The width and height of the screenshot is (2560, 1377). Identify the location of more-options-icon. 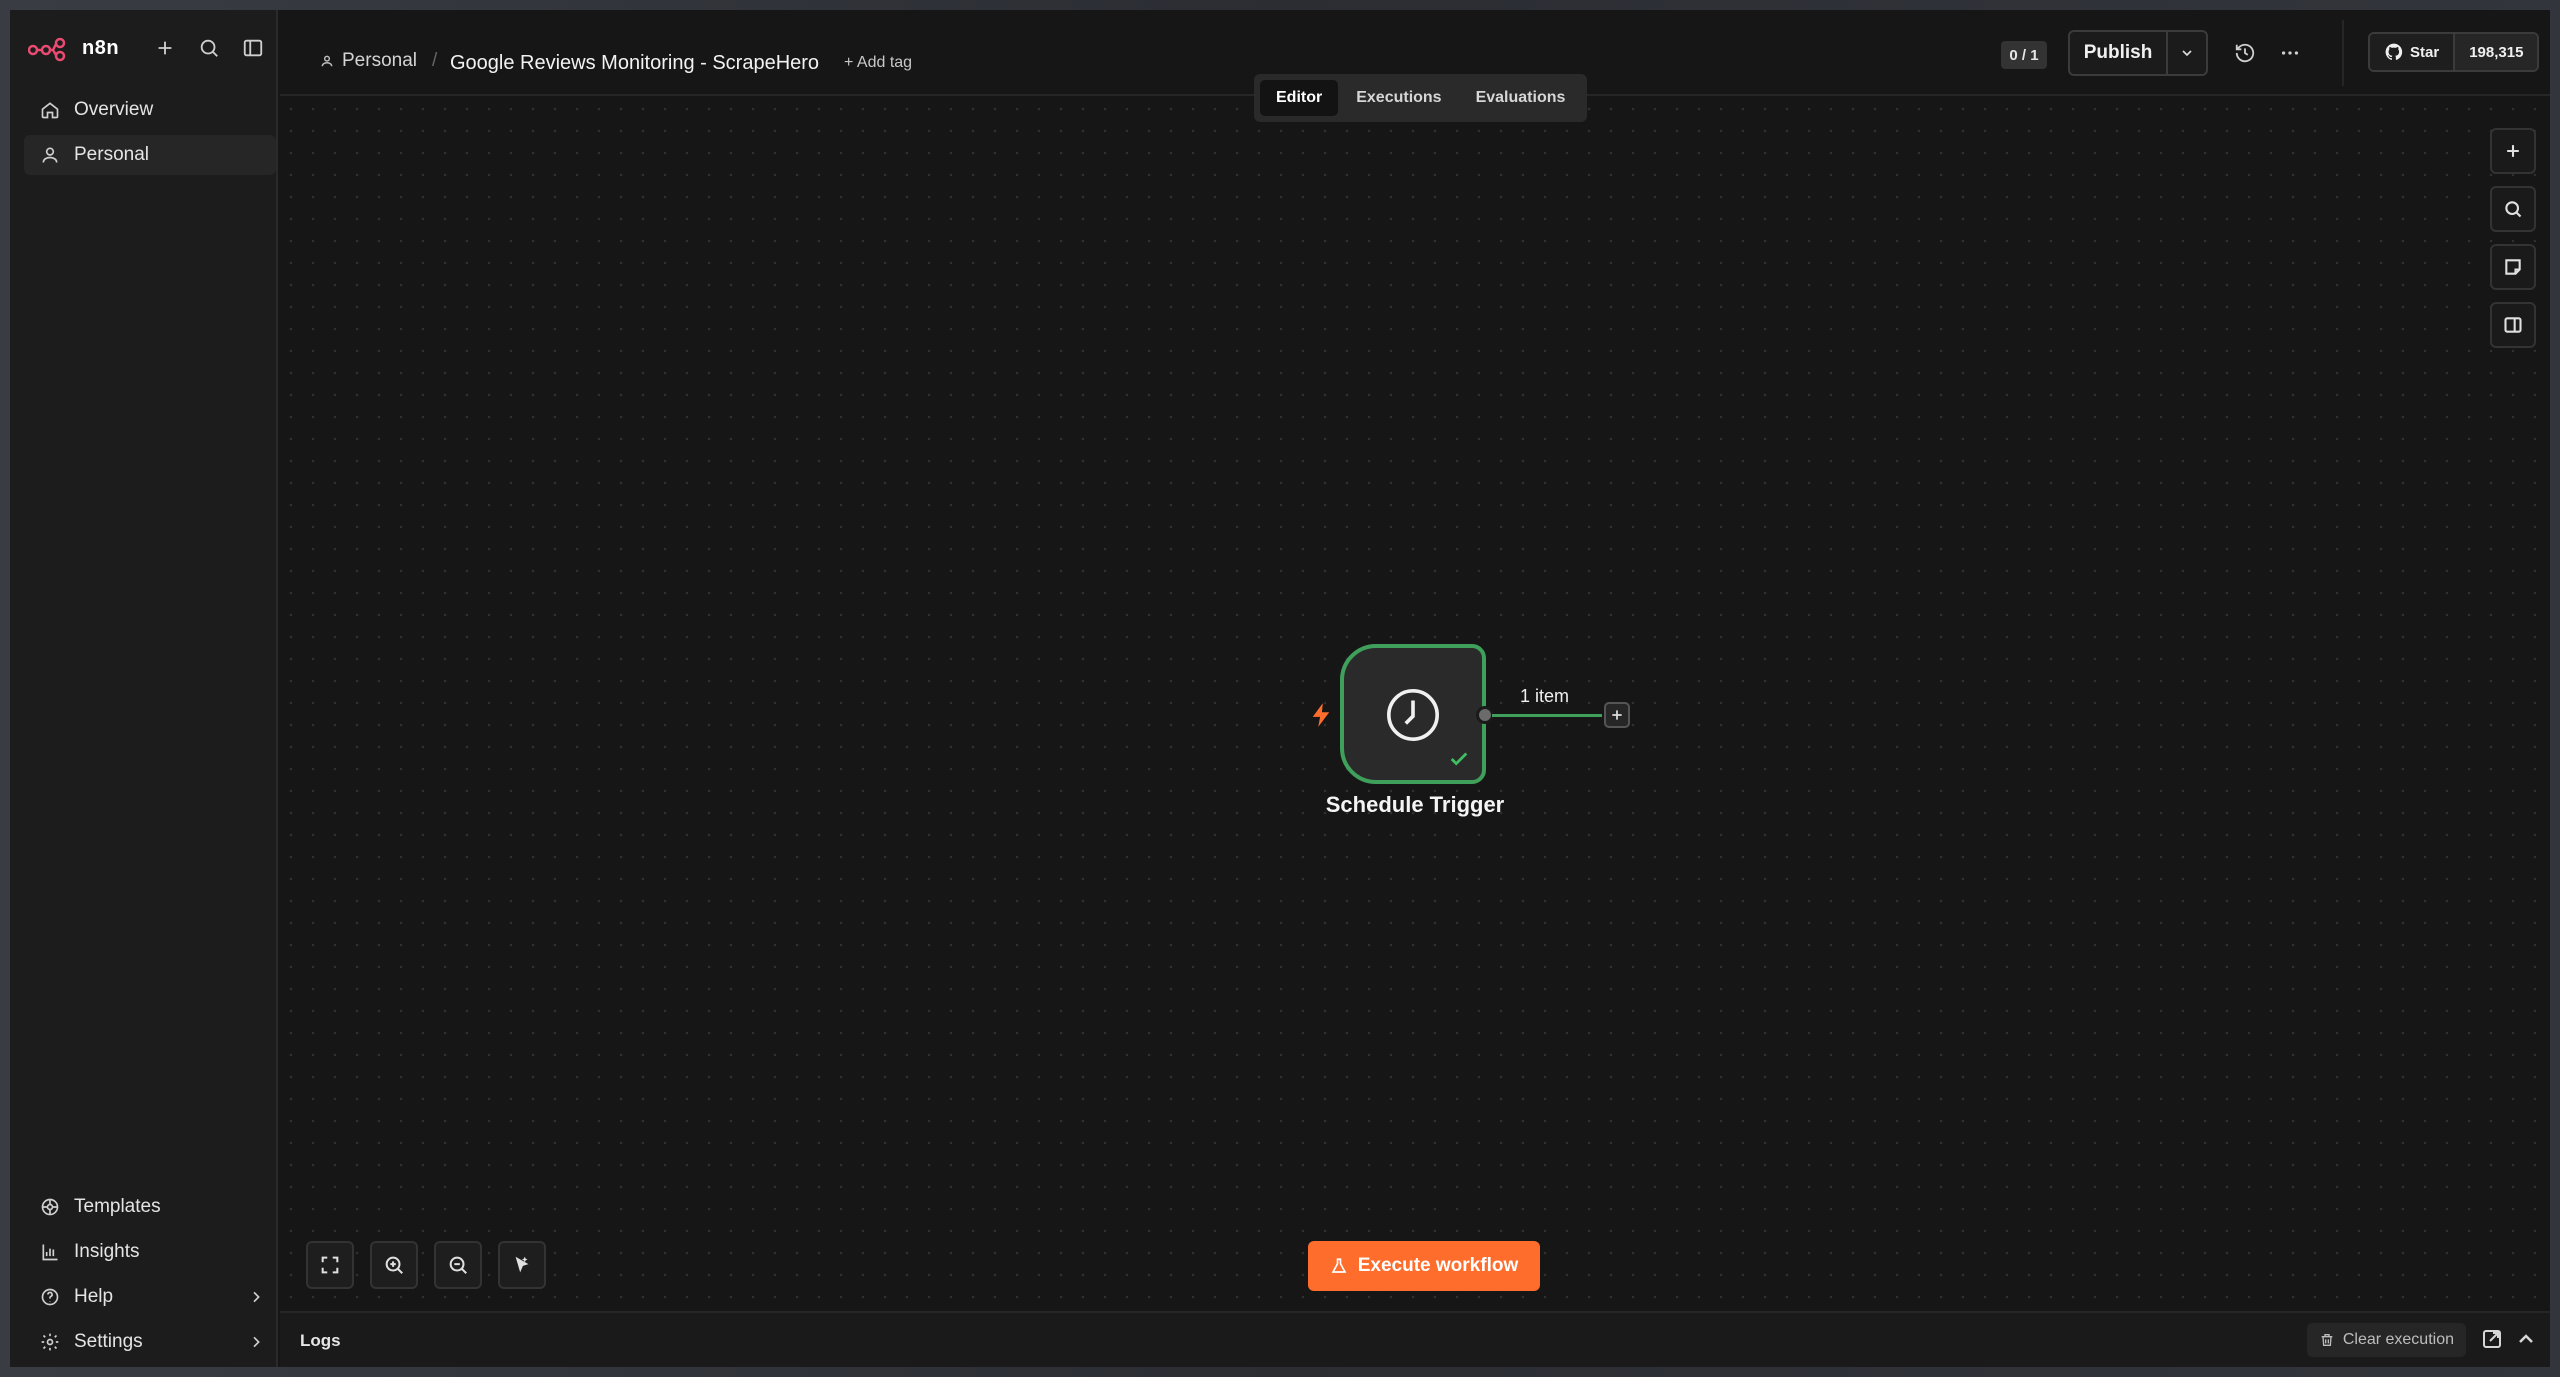
(2290, 53).